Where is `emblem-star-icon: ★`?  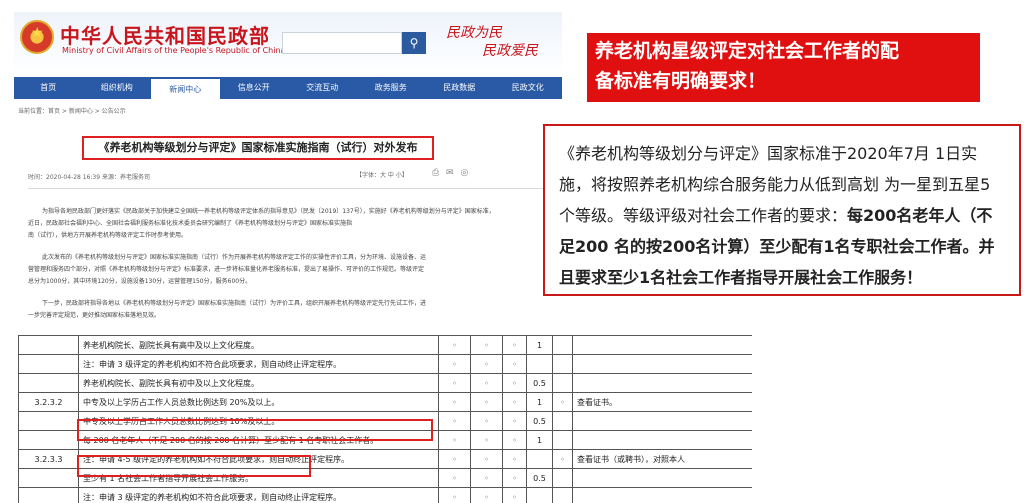 emblem-star-icon: ★ is located at coordinates (37, 33).